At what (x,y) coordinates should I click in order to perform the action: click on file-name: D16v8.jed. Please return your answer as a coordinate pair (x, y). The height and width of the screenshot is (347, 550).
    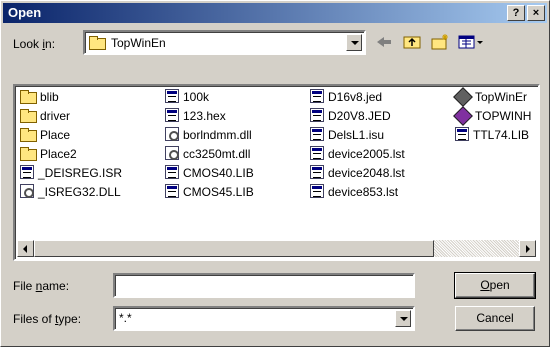
    Looking at the image, I should click on (355, 97).